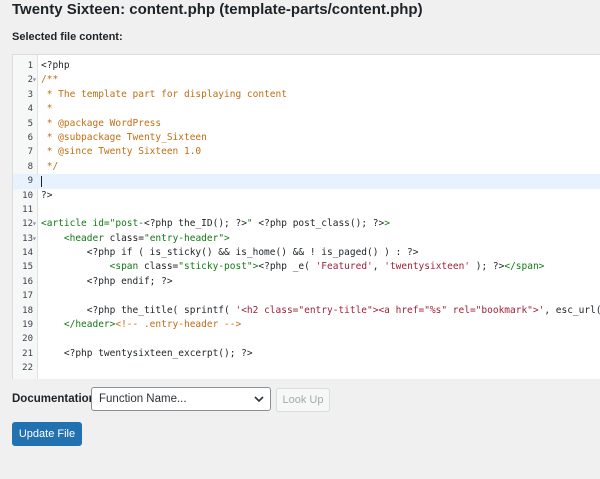 This screenshot has height=479, width=600. Describe the element at coordinates (30, 94) in the screenshot. I see `line-number: 3` at that location.